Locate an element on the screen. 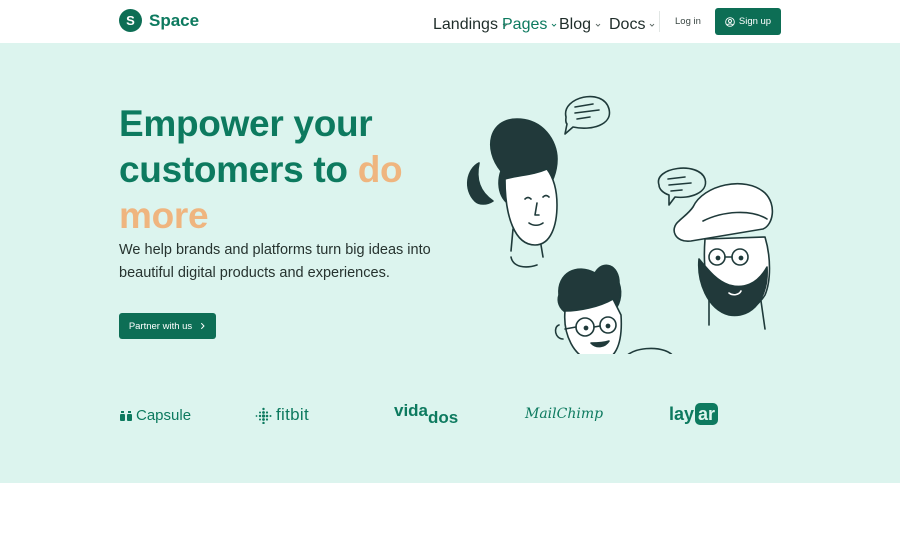  brand-name: fitbit is located at coordinates (292, 414).